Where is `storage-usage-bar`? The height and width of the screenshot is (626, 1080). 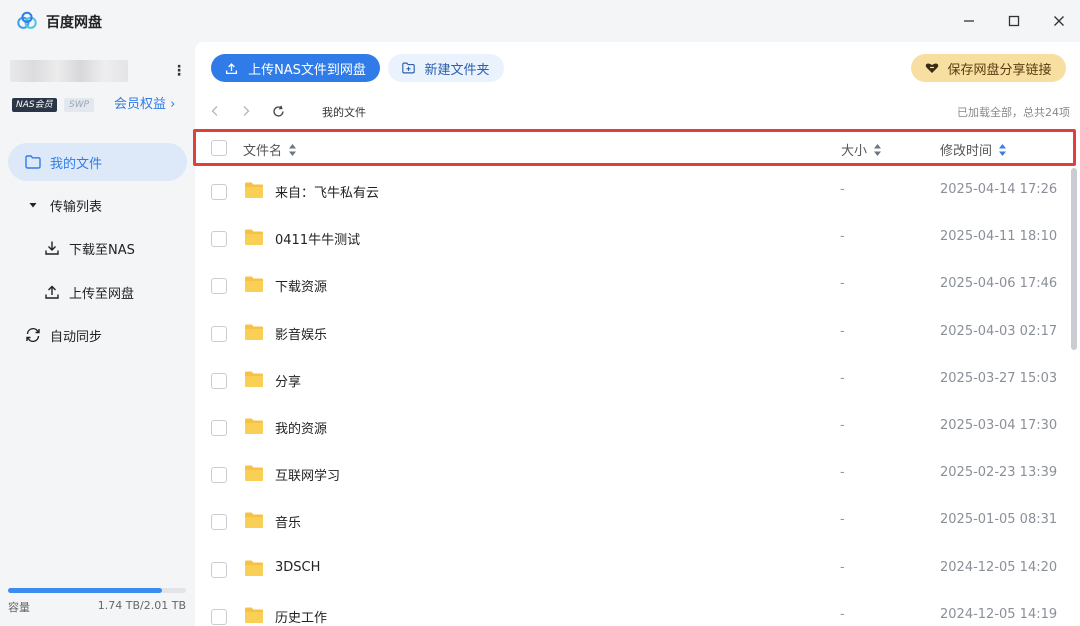
storage-usage-bar is located at coordinates (97, 590).